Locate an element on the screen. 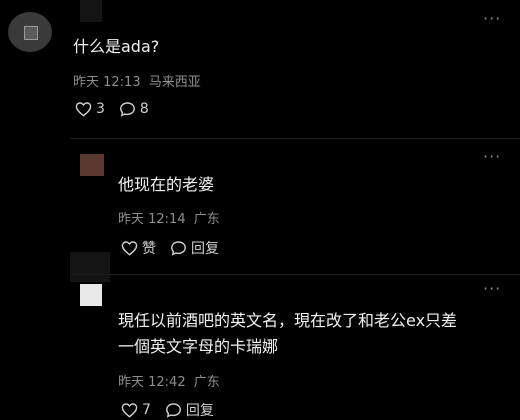 The height and width of the screenshot is (420, 520). reply-count: 8 is located at coordinates (144, 109).